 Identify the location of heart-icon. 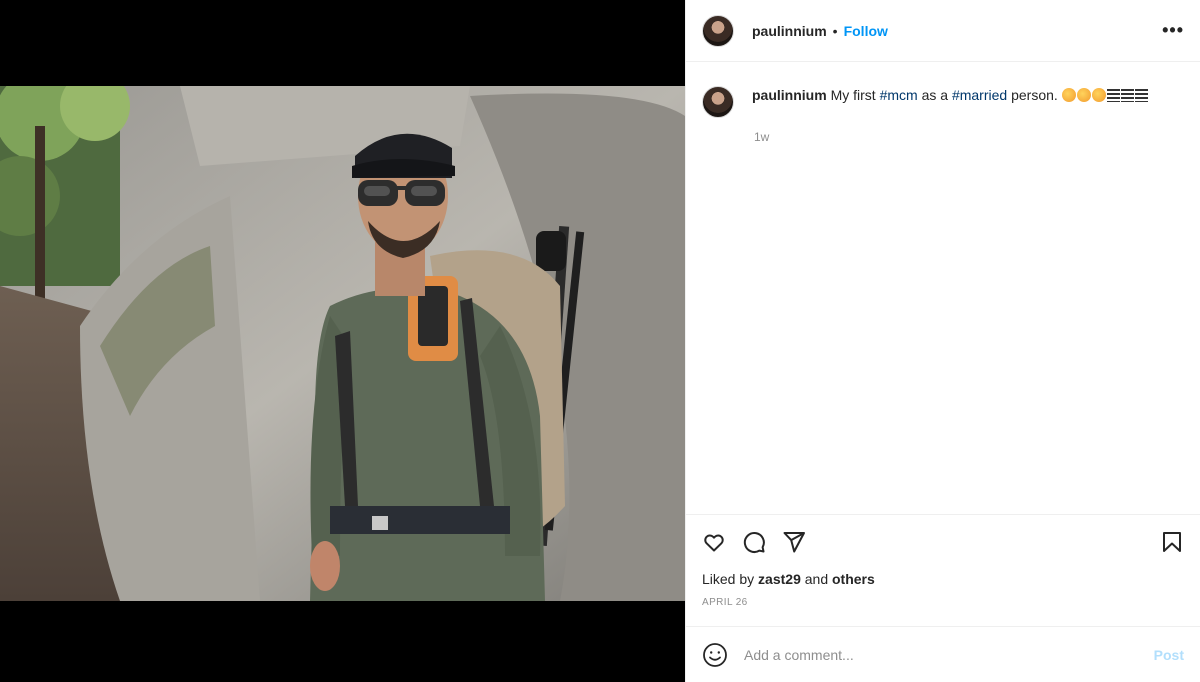
(714, 542).